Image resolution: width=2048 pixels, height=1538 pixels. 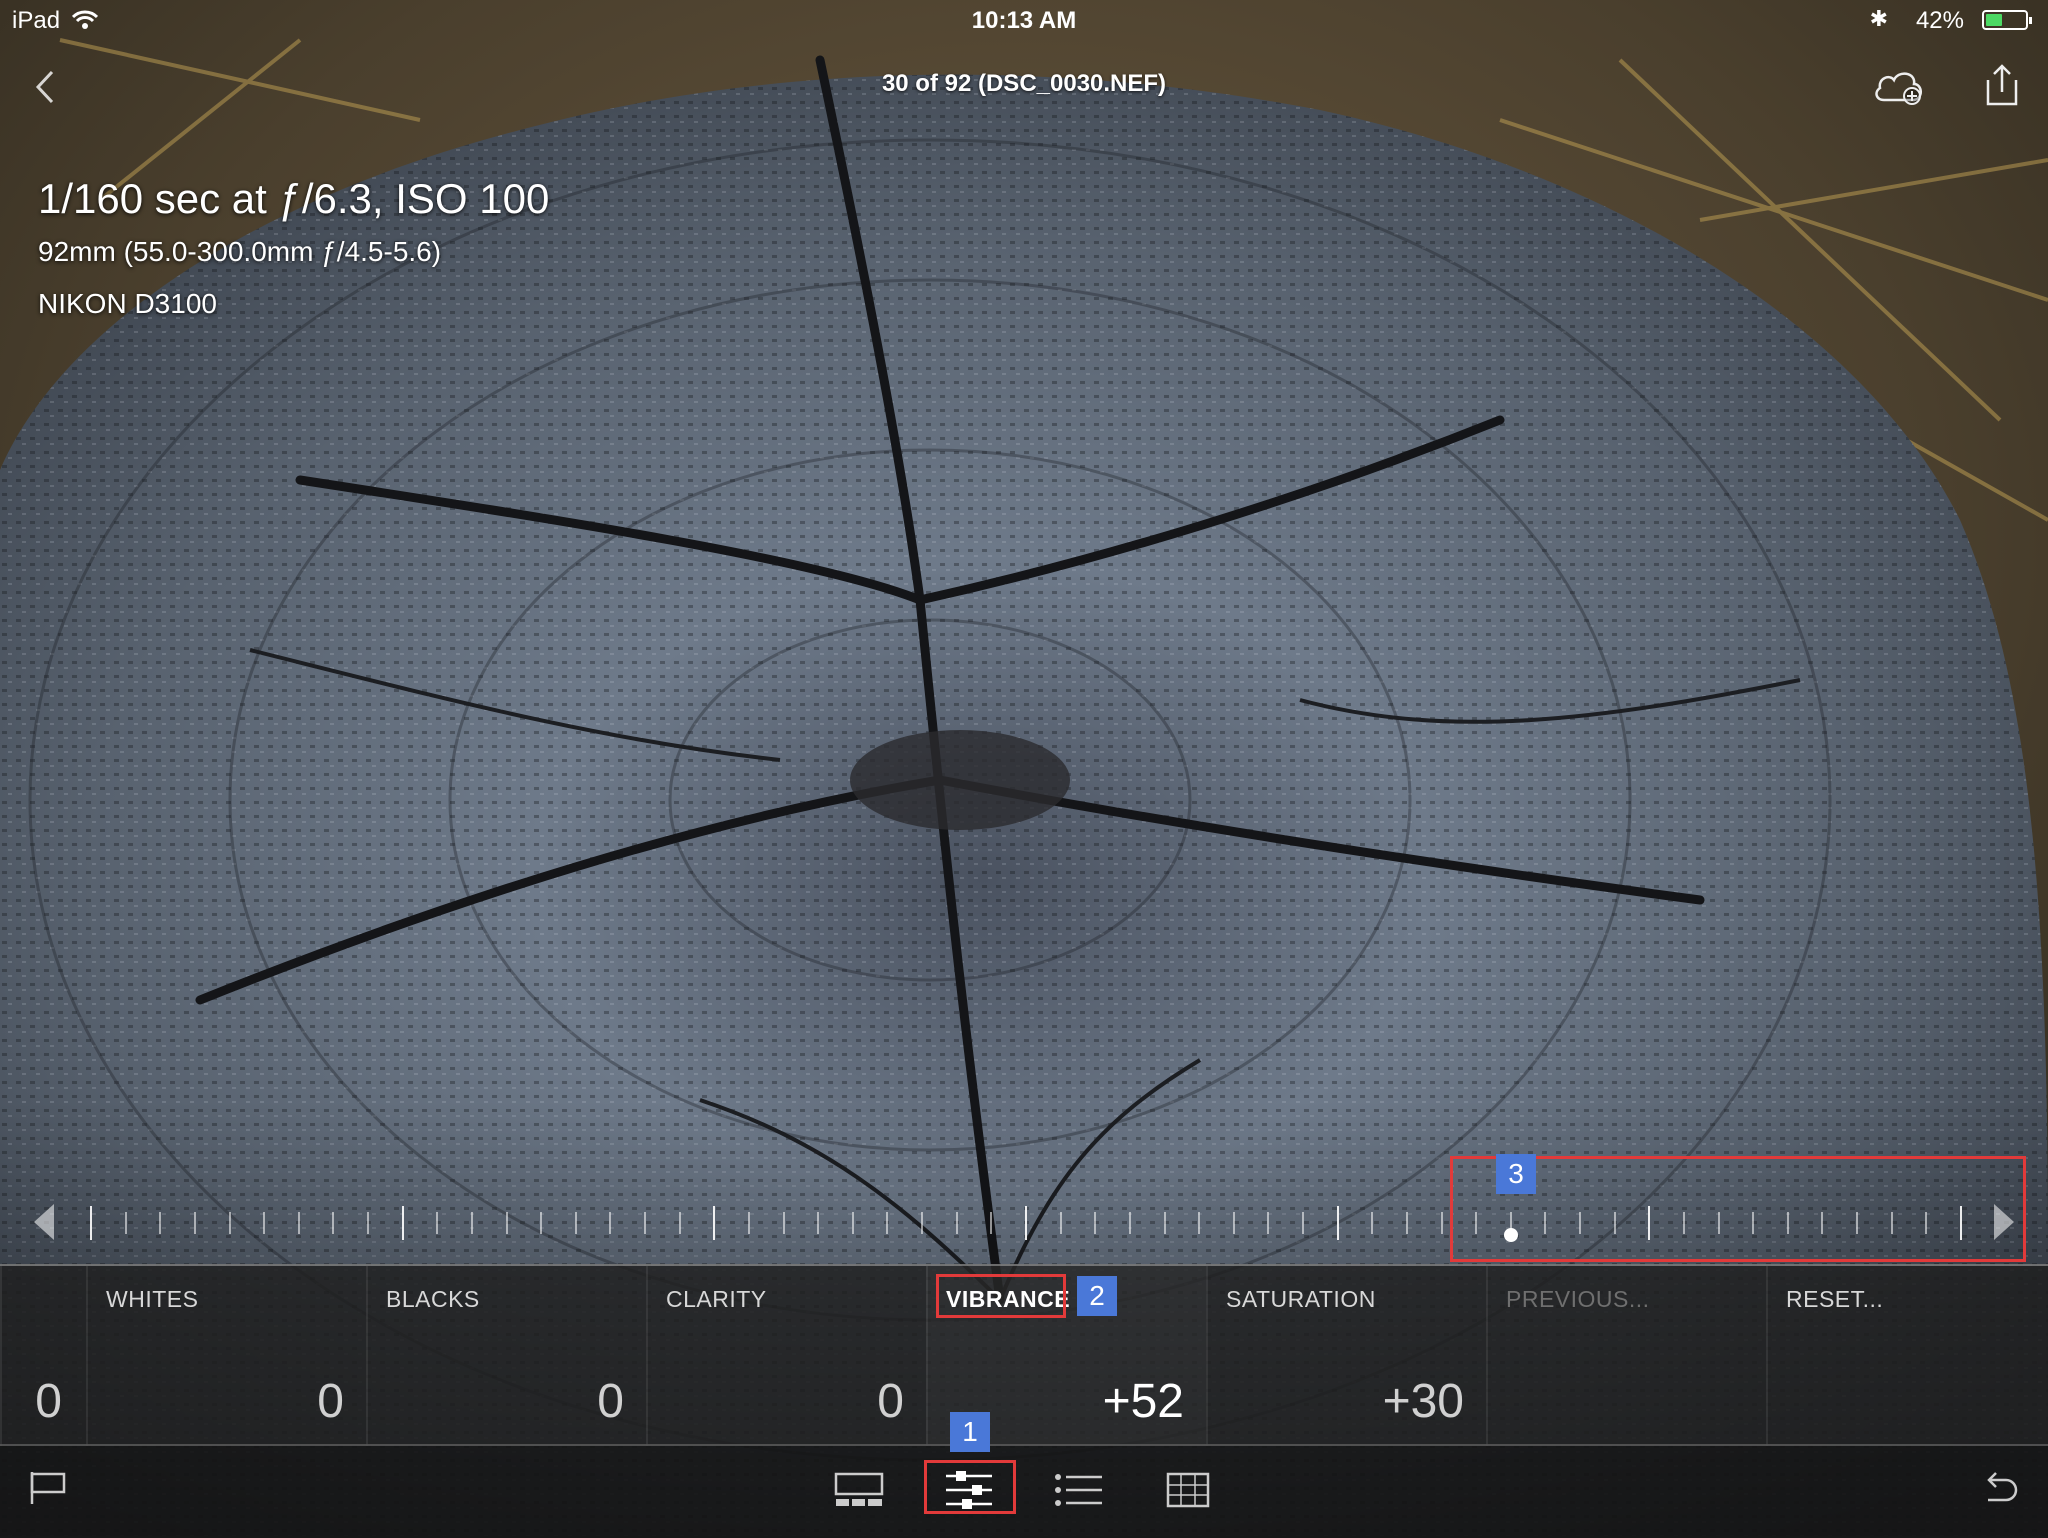 What do you see at coordinates (2030, 20) in the screenshot?
I see `battery-nub` at bounding box center [2030, 20].